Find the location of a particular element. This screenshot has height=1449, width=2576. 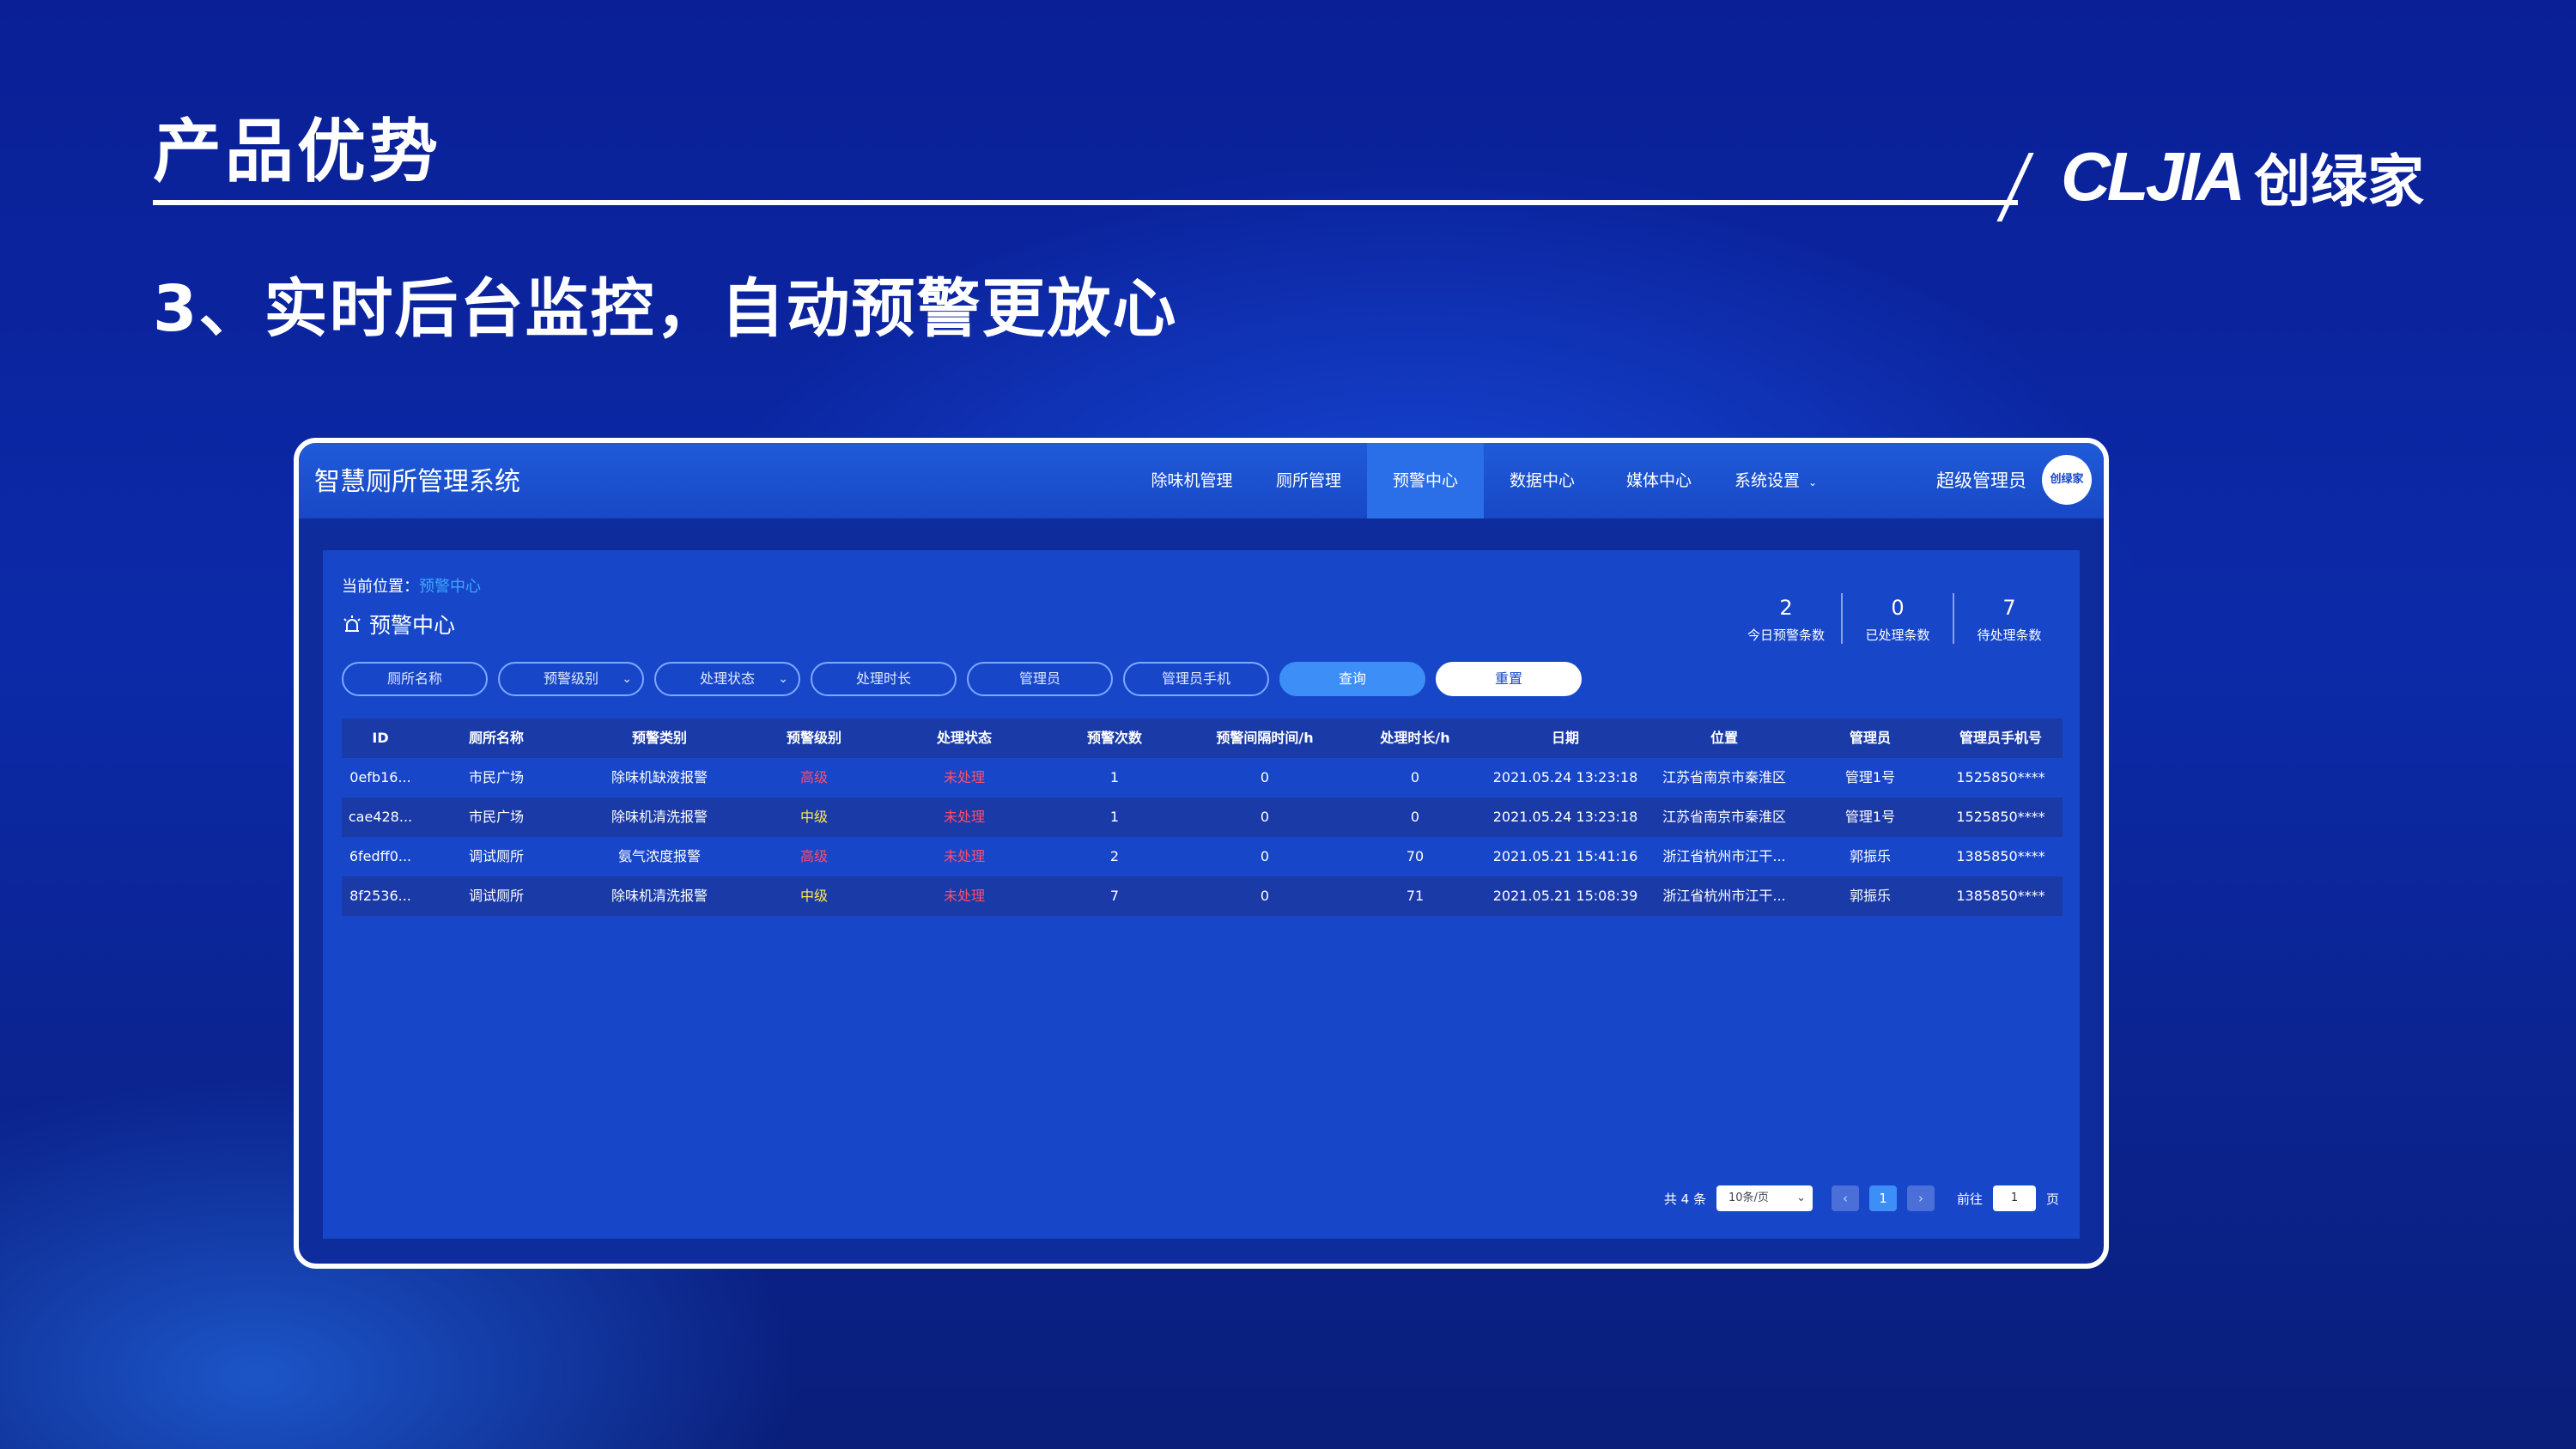

nav-alert-center: 预警中心 is located at coordinates (1426, 481).